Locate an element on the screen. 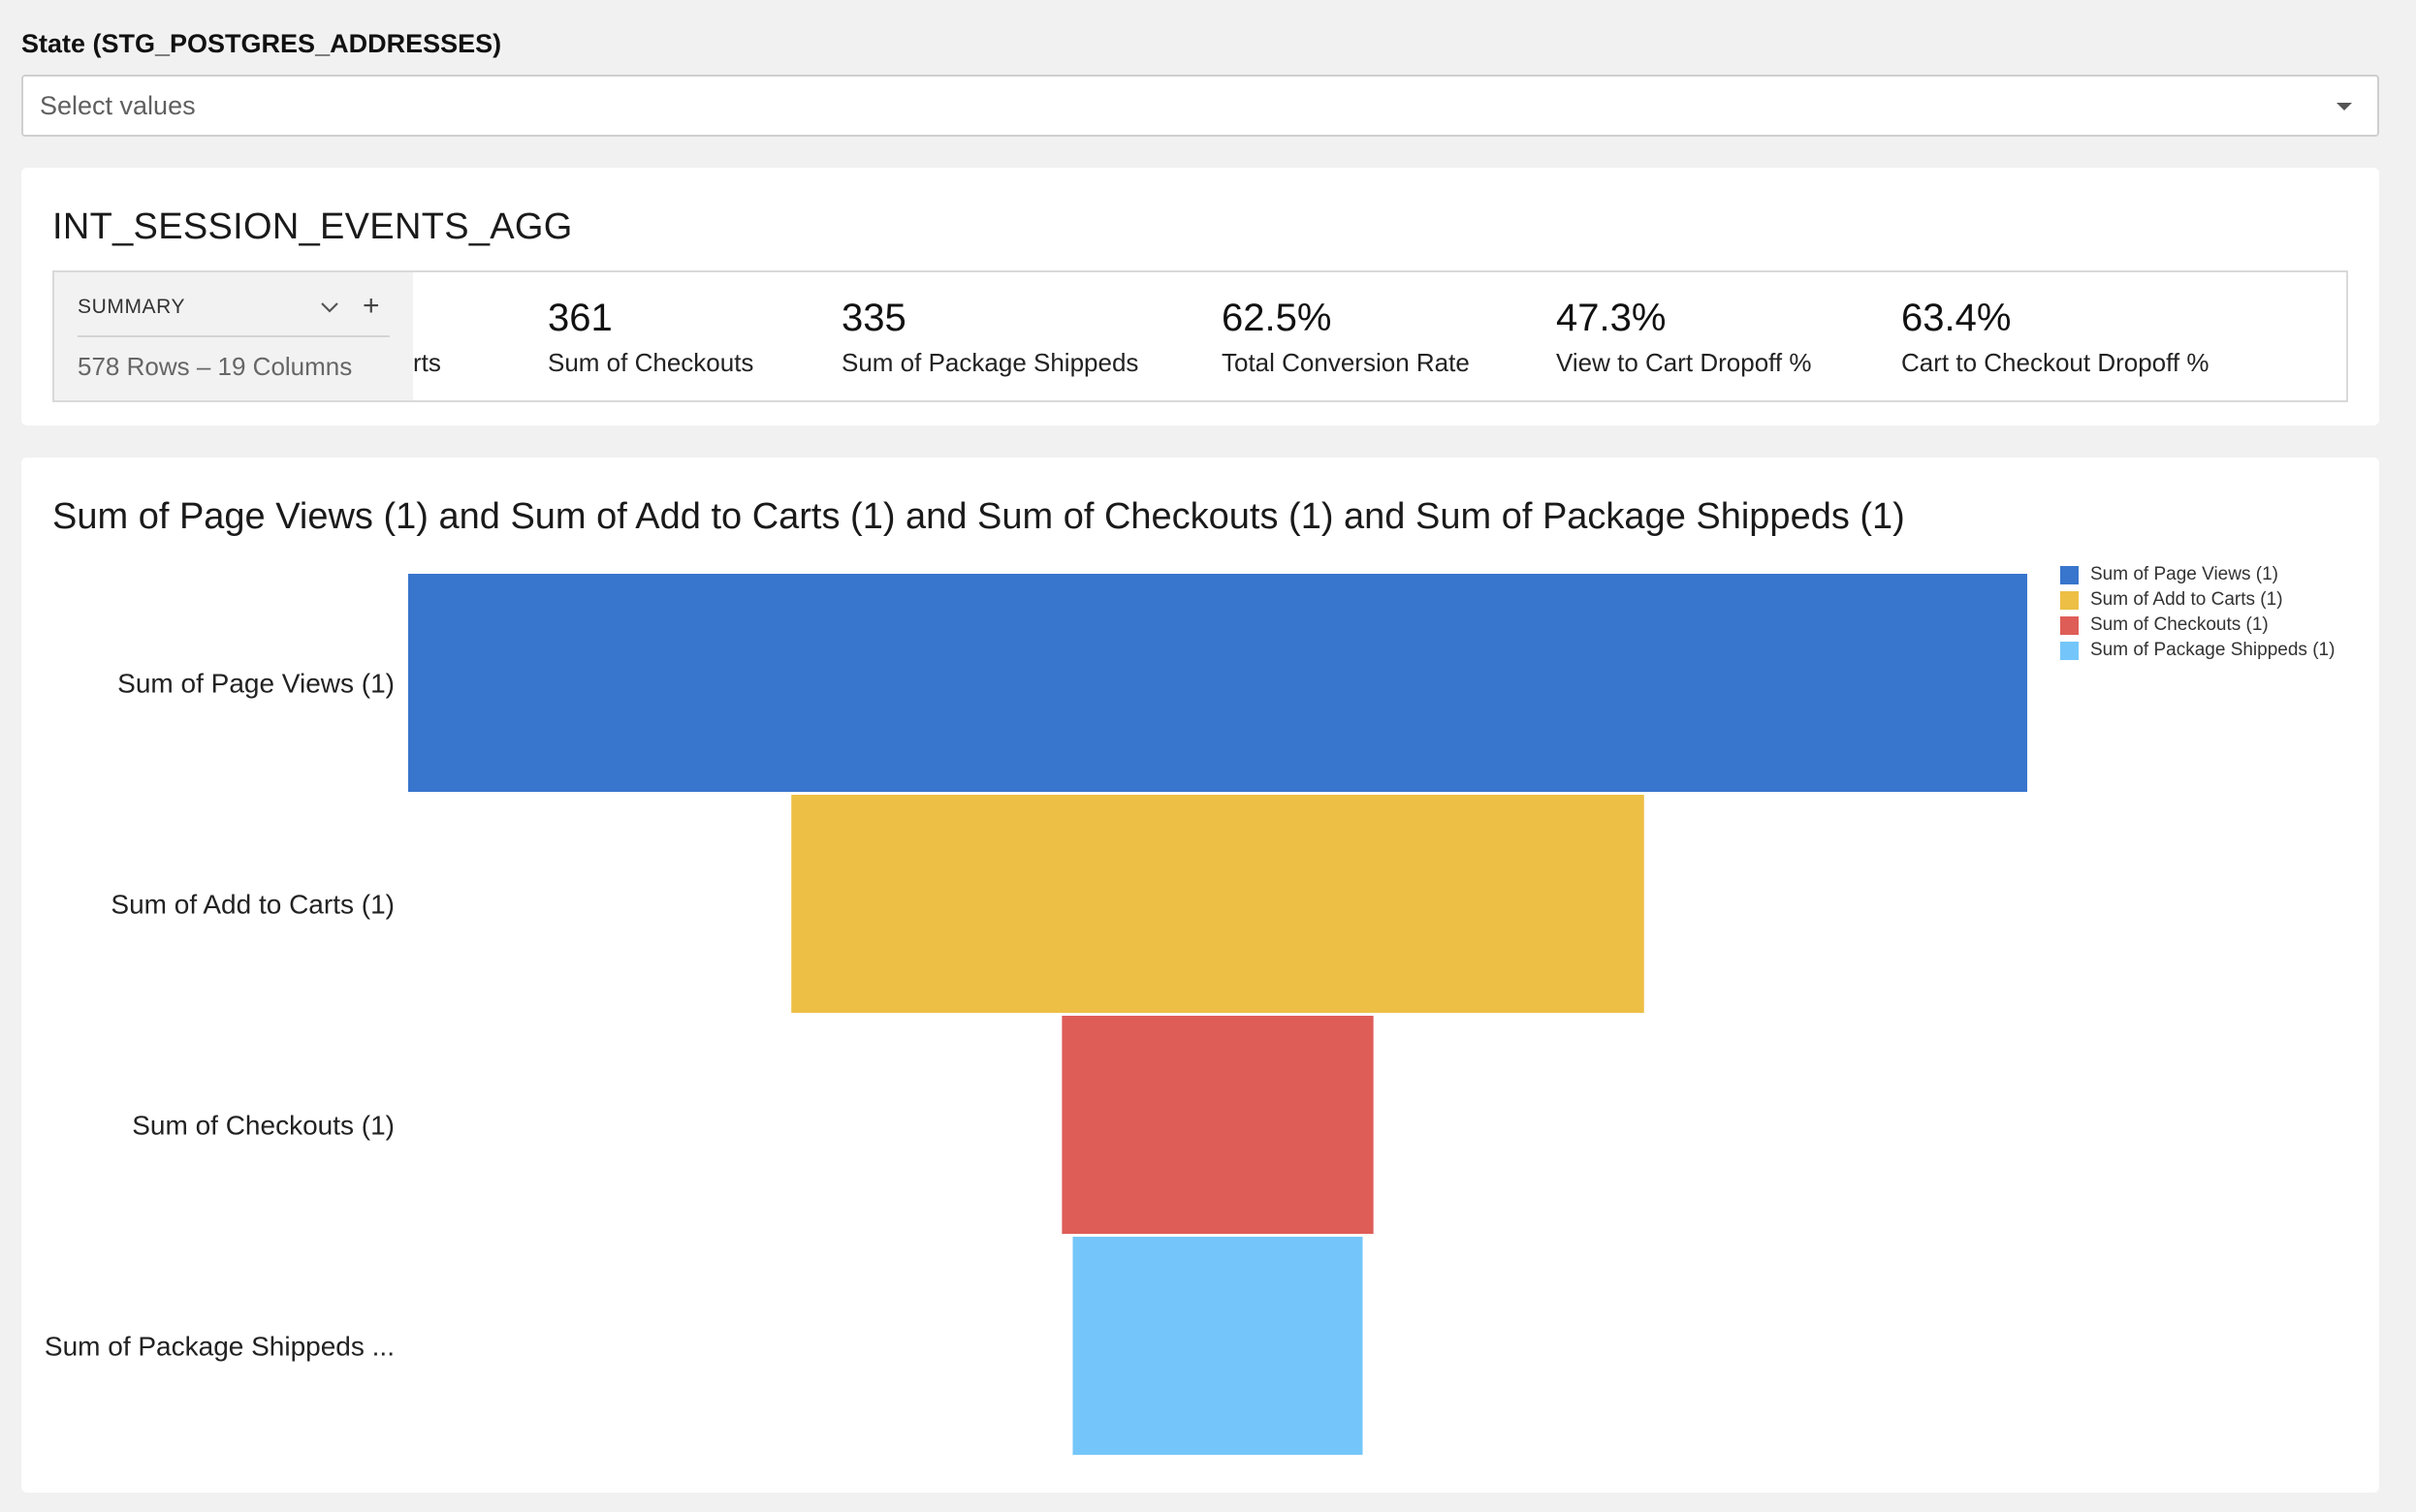 Image resolution: width=2416 pixels, height=1512 pixels. kpi-value: 63.4% is located at coordinates (1956, 318).